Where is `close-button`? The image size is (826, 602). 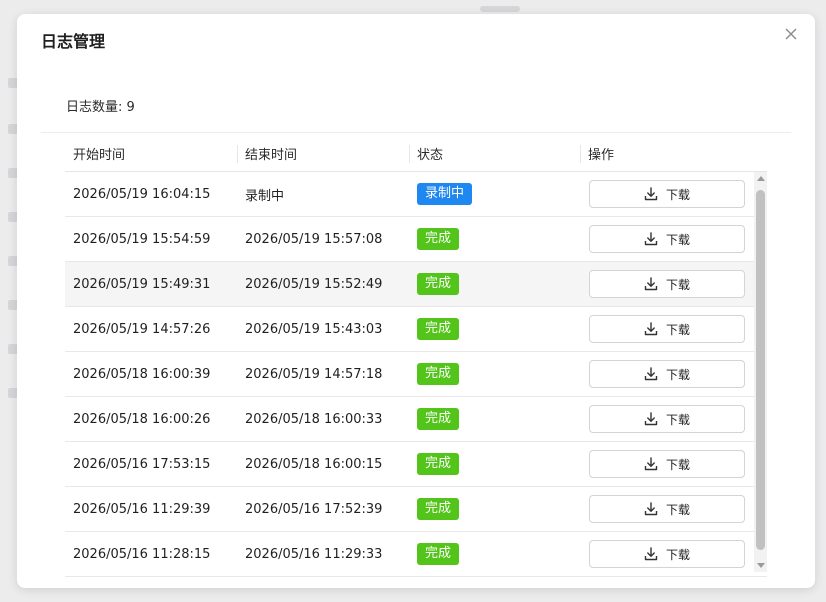
close-button is located at coordinates (791, 34).